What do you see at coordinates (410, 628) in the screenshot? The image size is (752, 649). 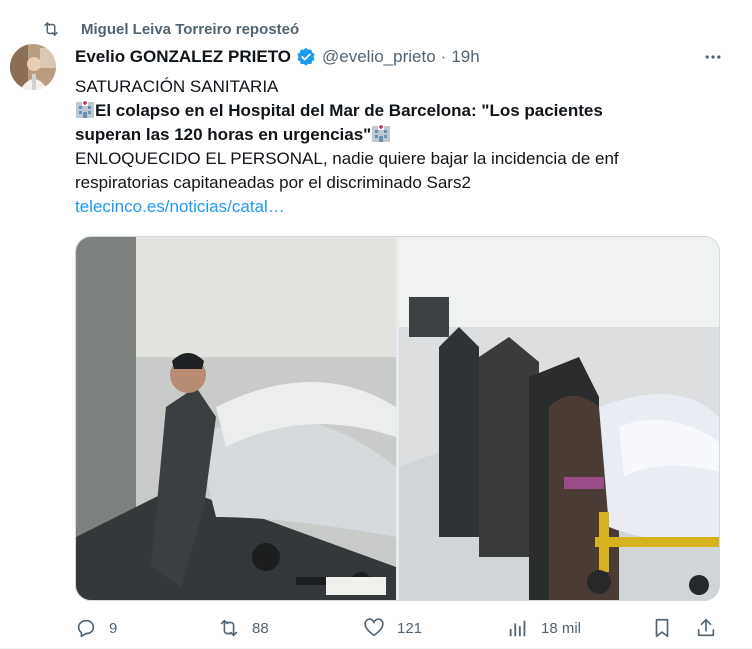 I see `like-count: 121` at bounding box center [410, 628].